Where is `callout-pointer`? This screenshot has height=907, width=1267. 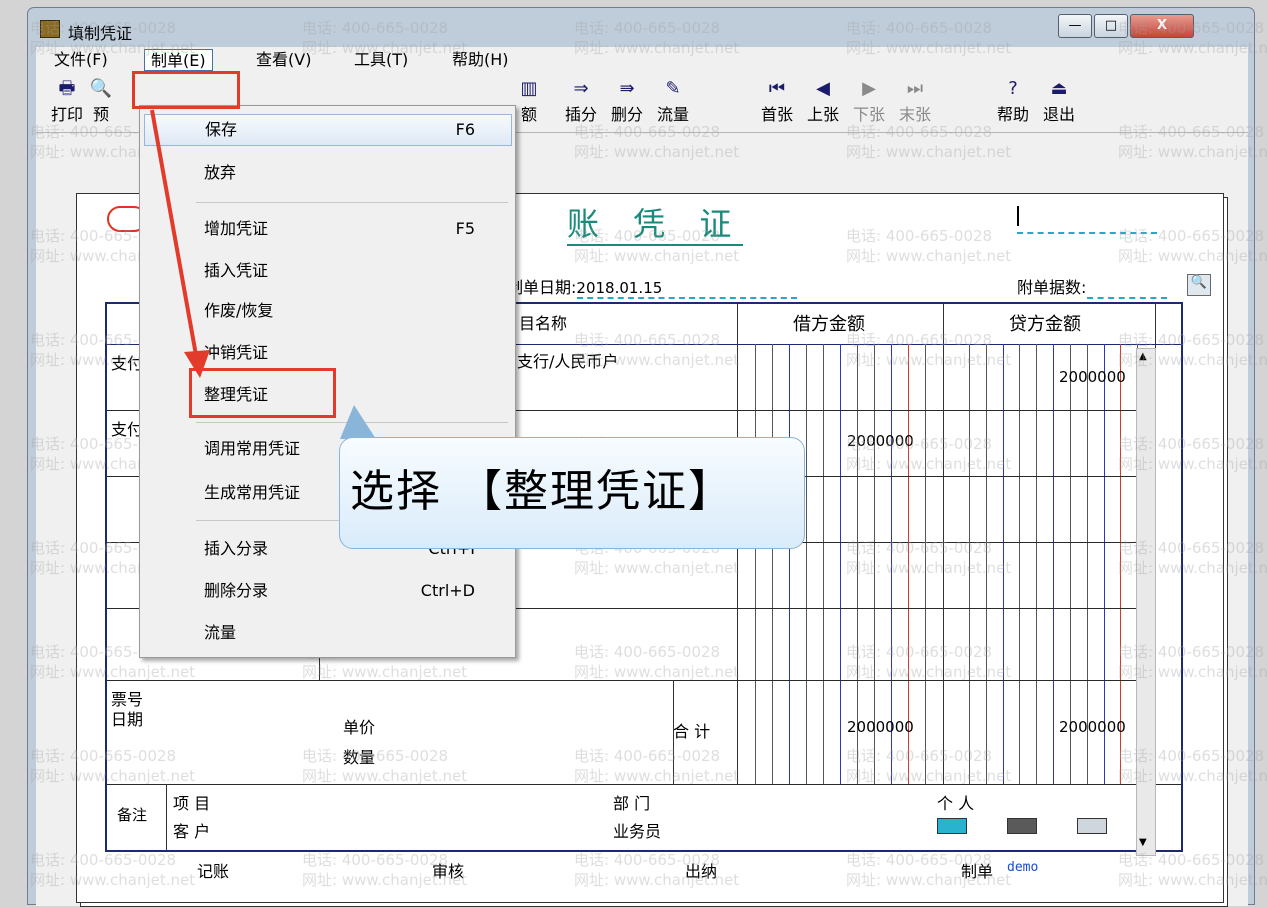
callout-pointer is located at coordinates (358, 422).